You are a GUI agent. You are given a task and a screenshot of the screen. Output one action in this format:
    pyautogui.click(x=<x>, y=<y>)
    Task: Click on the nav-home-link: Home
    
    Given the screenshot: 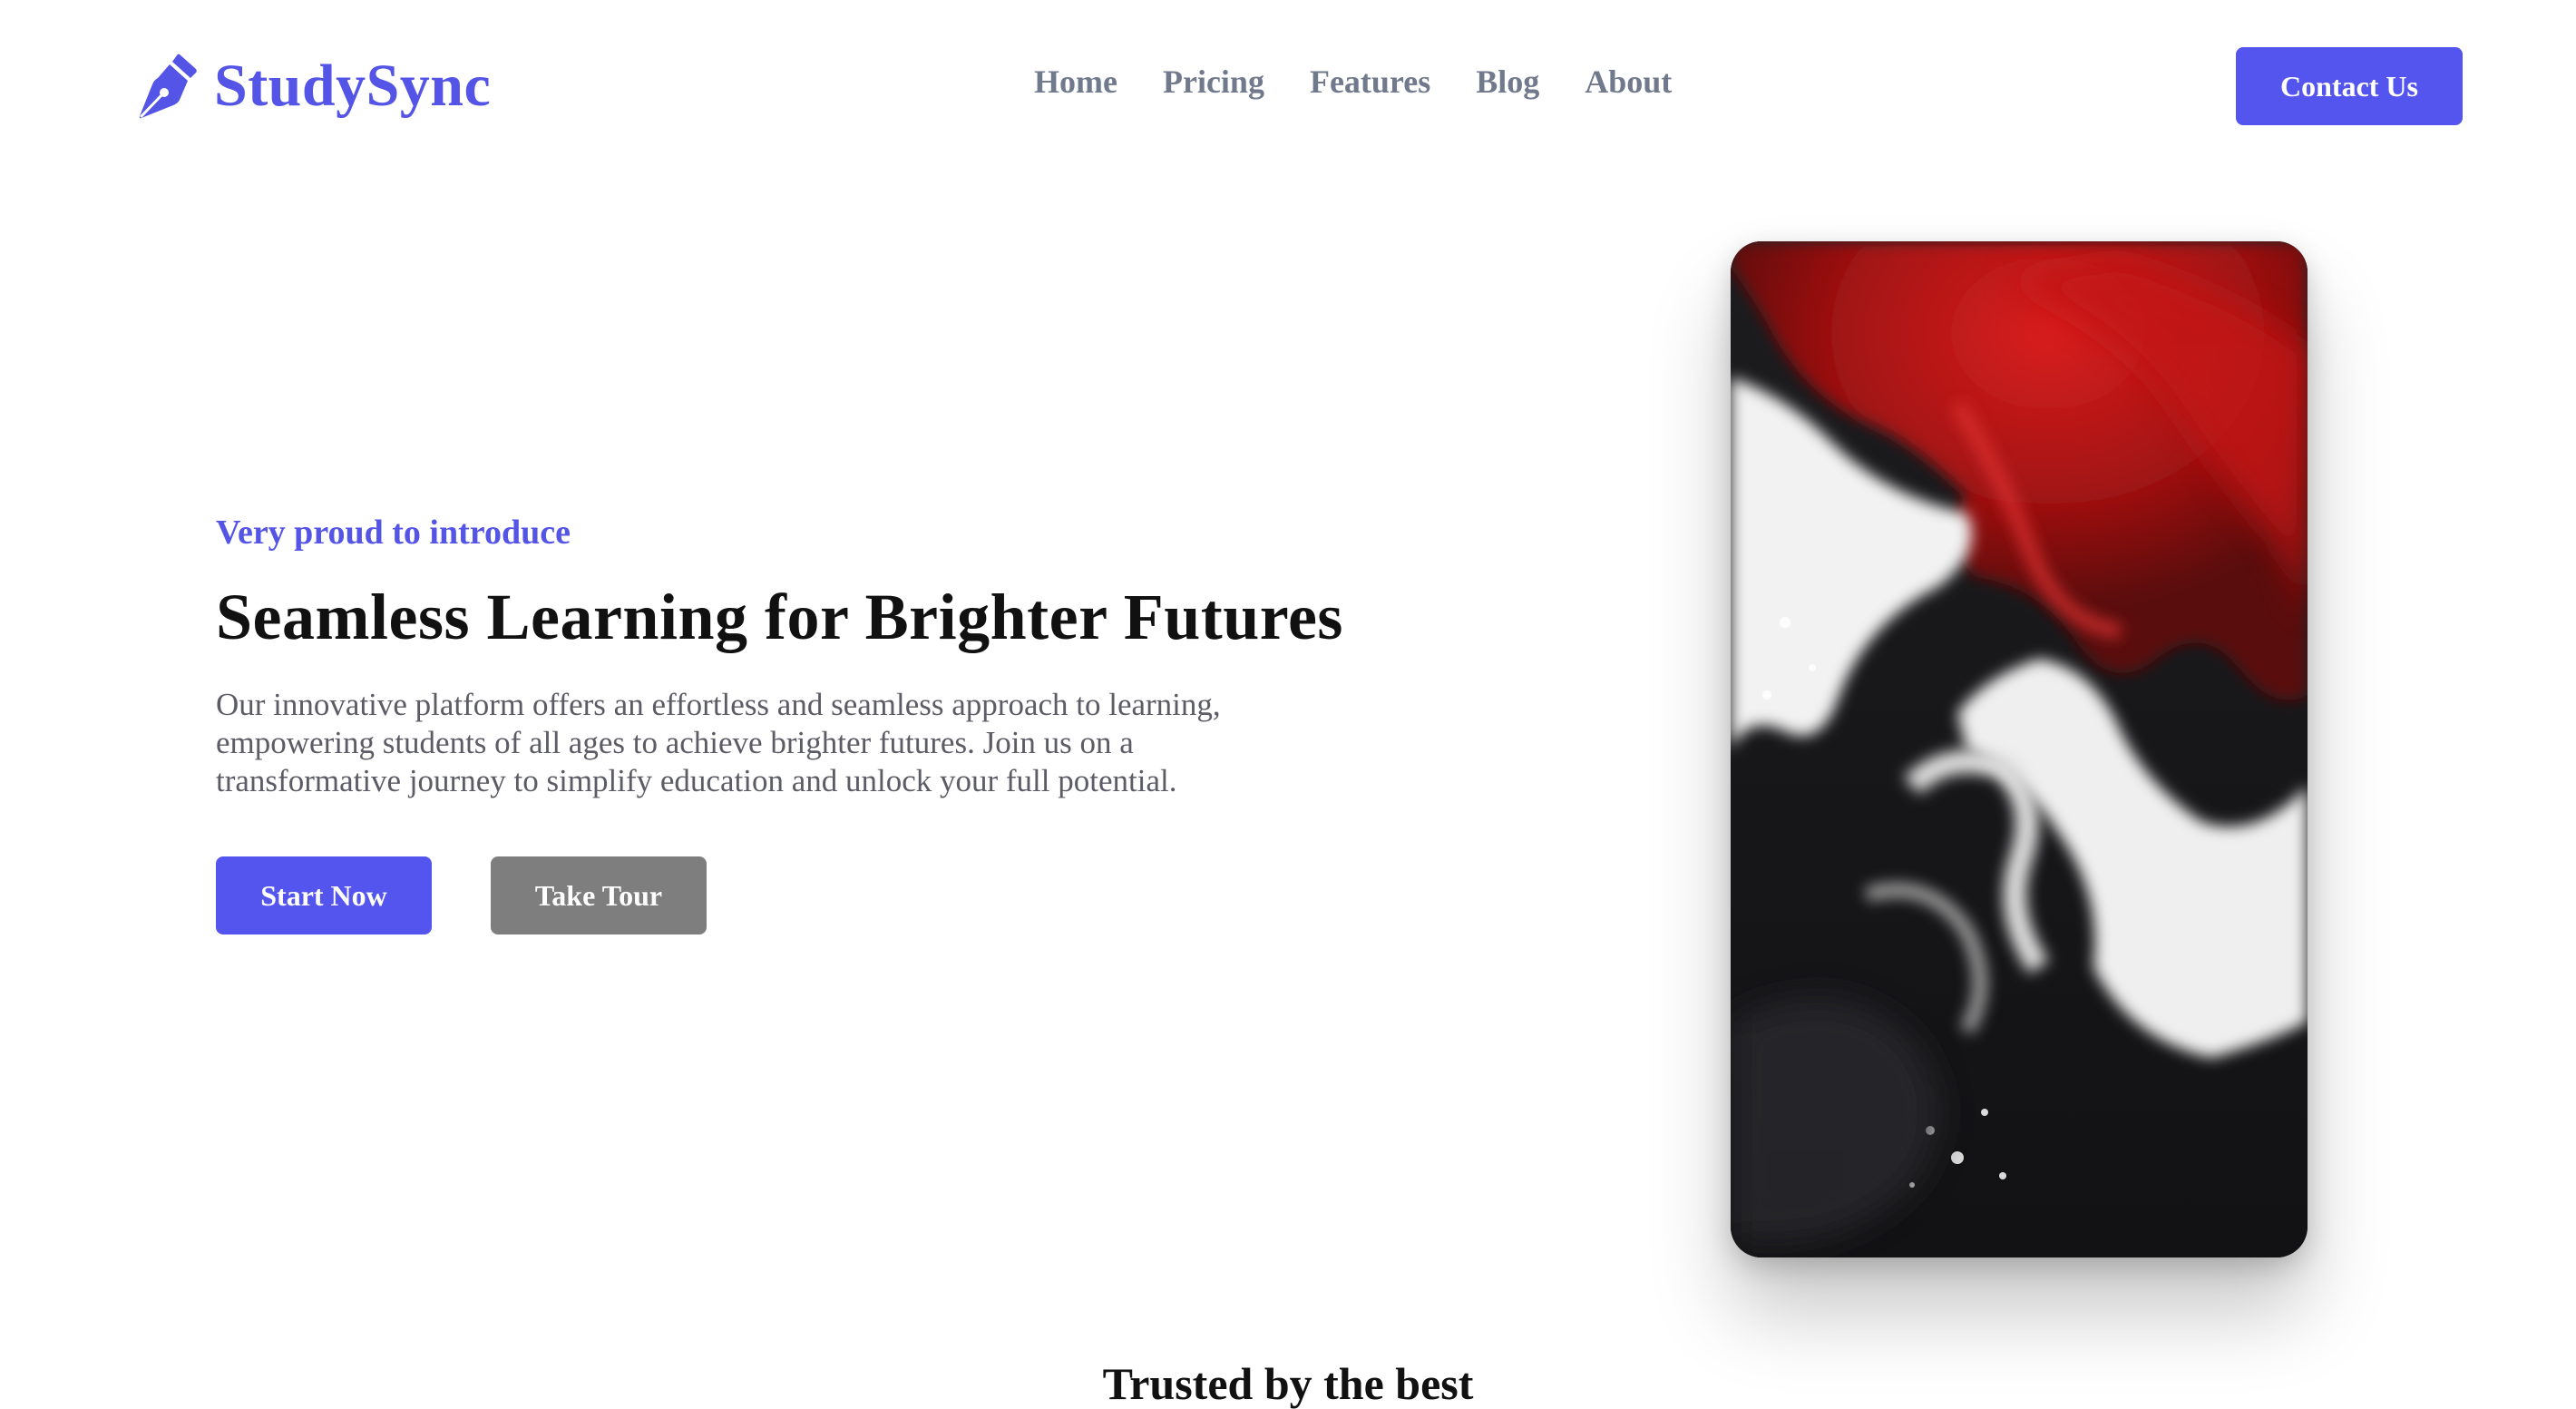 What is the action you would take?
    pyautogui.click(x=1075, y=81)
    